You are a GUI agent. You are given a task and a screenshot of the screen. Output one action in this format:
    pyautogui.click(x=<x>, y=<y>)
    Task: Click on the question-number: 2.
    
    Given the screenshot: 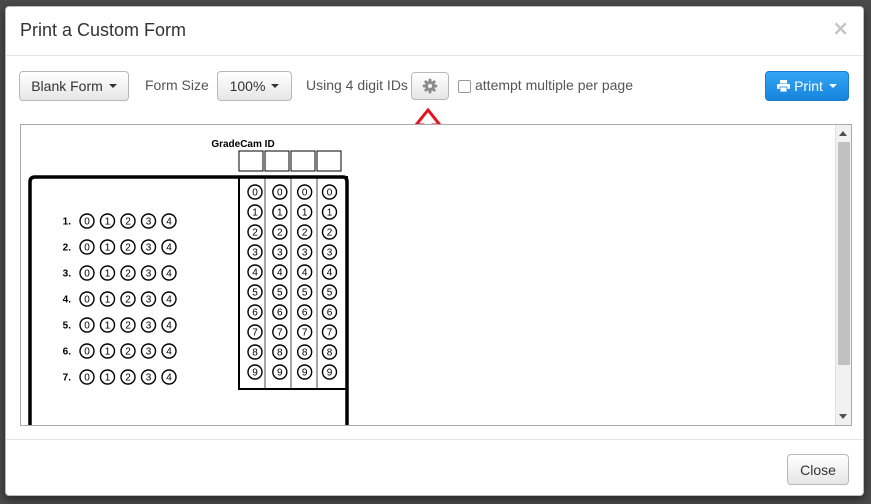 What is the action you would take?
    pyautogui.click(x=67, y=248)
    